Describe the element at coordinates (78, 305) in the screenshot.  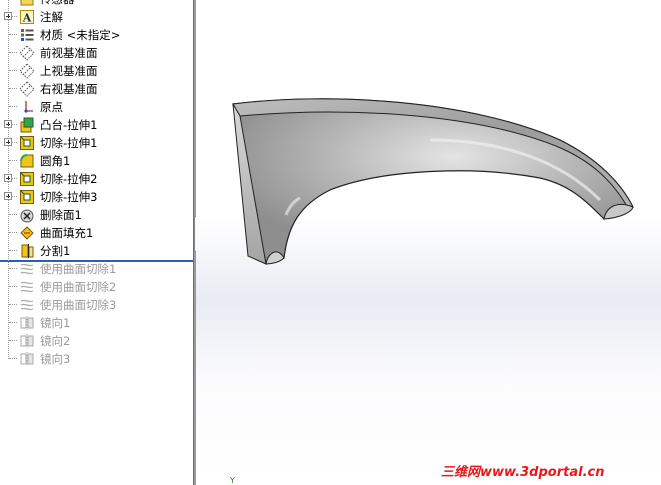
I see `tree-item-label: 使用曲面切除3` at that location.